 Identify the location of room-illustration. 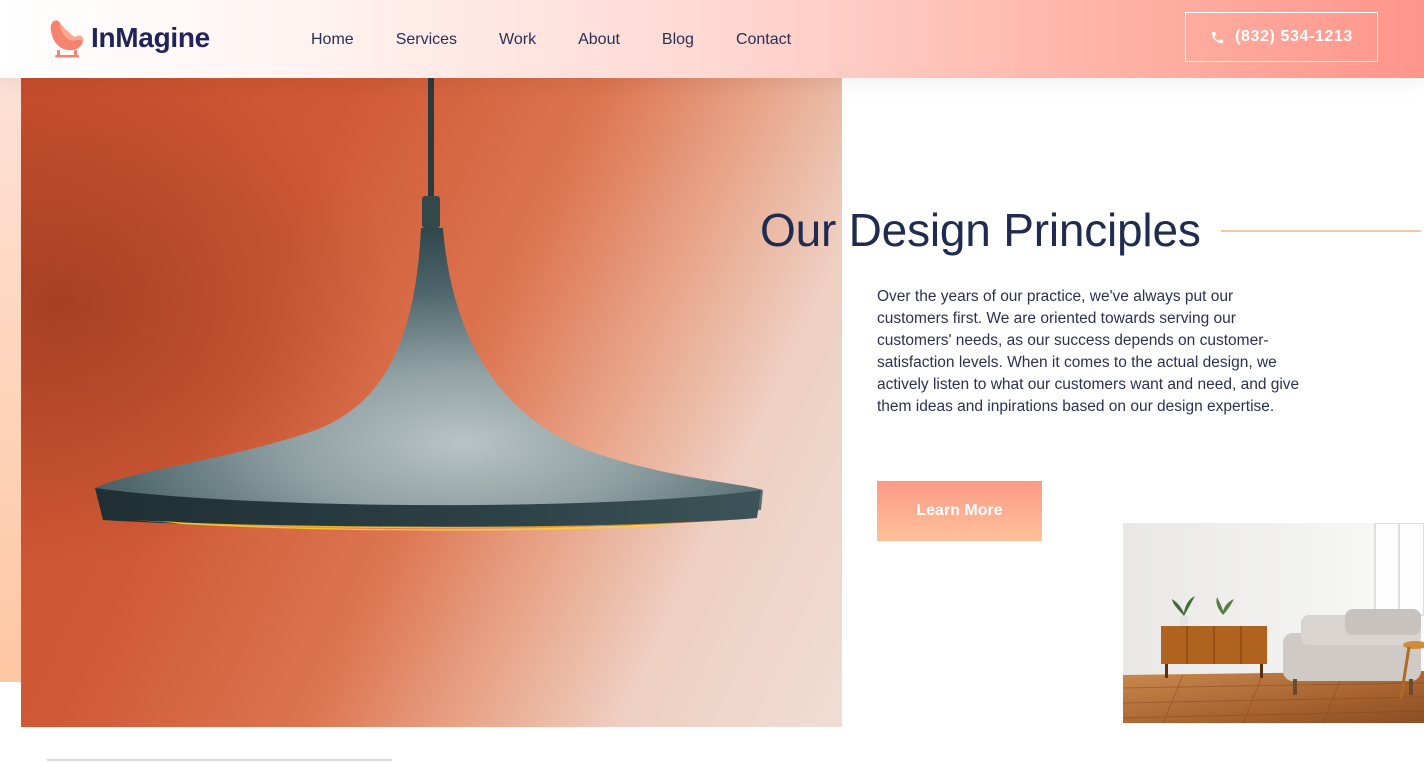
(1273, 623).